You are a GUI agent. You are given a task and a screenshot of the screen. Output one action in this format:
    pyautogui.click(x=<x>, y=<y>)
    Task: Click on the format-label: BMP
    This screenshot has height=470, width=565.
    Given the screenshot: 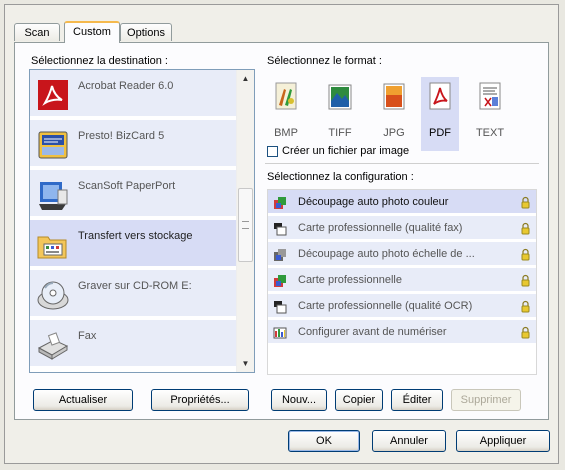 What is the action you would take?
    pyautogui.click(x=286, y=133)
    